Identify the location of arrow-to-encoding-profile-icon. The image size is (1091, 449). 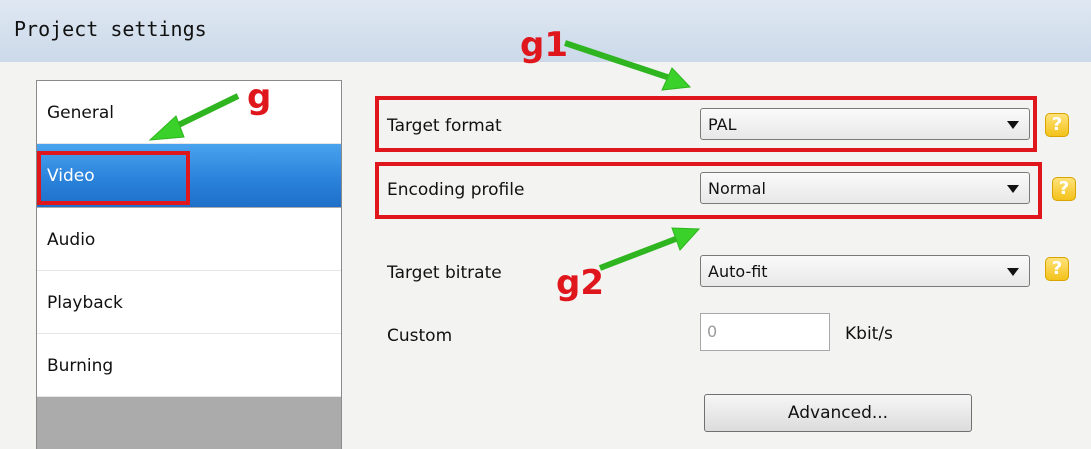
(649, 249).